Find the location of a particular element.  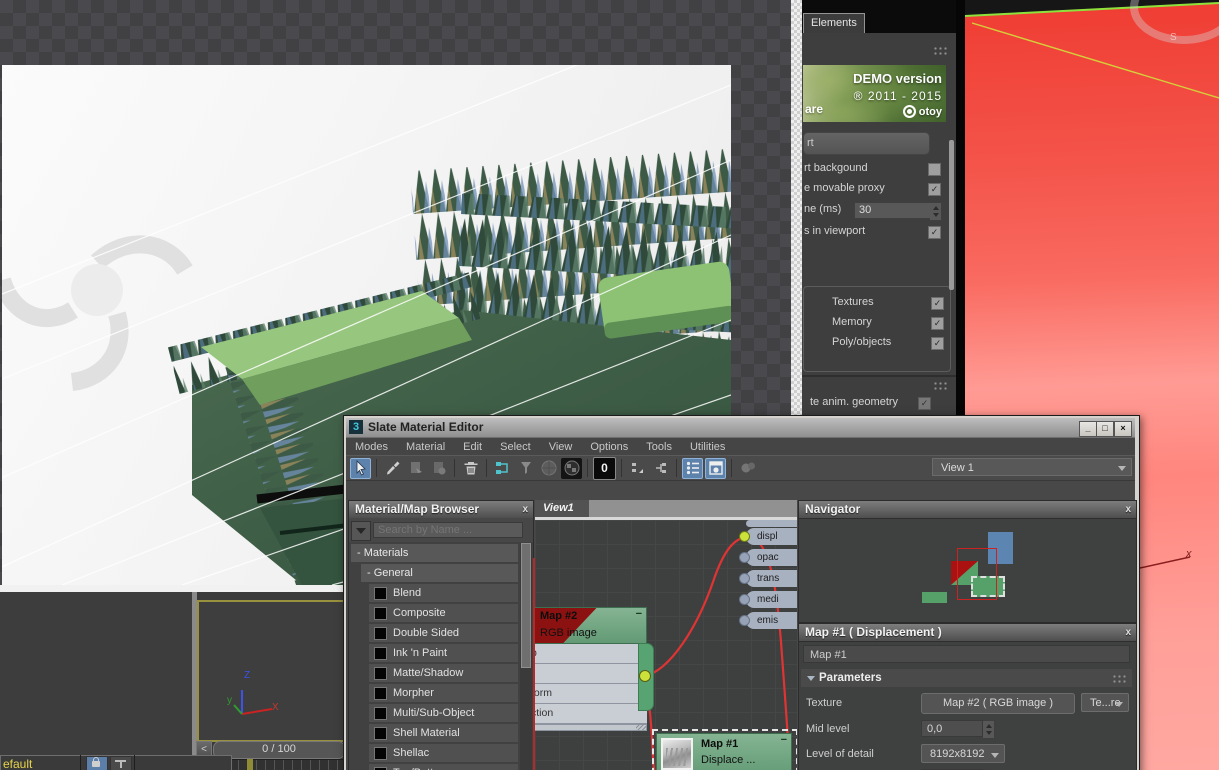

list-item: Matte/Shadow is located at coordinates (443, 673).